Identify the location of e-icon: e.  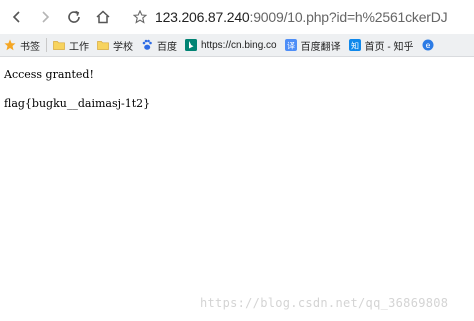
(428, 45).